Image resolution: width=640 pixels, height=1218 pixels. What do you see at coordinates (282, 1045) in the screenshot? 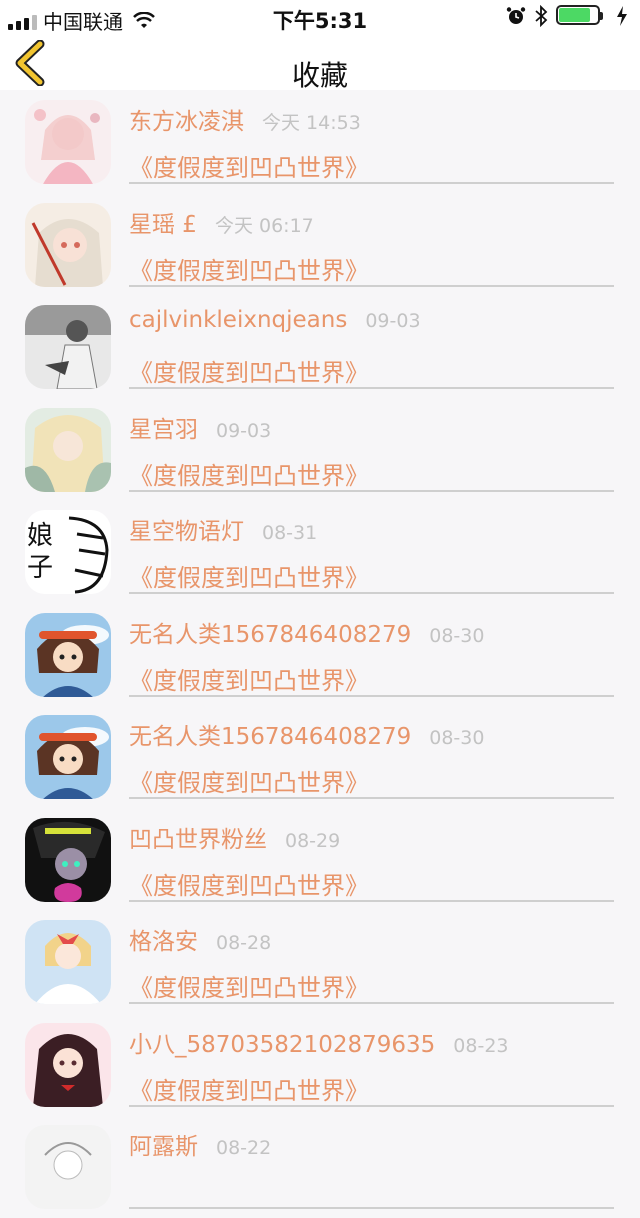
I see `username: 小八_58703582102879635` at bounding box center [282, 1045].